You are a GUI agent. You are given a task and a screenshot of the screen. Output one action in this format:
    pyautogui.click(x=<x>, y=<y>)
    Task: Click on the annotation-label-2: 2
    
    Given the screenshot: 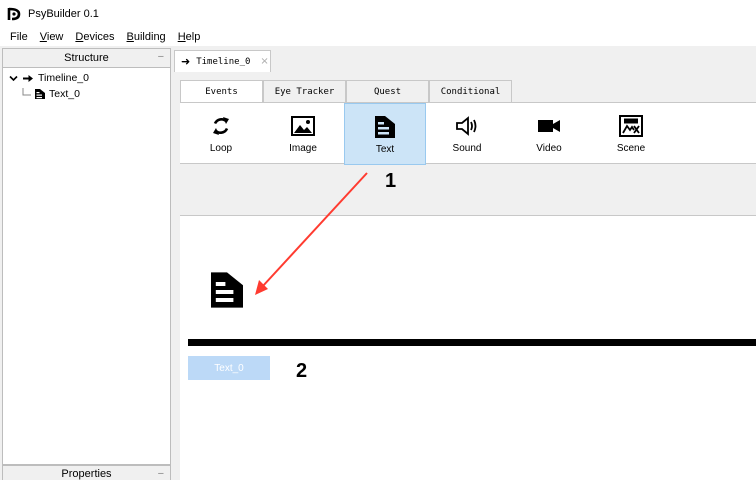 What is the action you would take?
    pyautogui.click(x=302, y=371)
    